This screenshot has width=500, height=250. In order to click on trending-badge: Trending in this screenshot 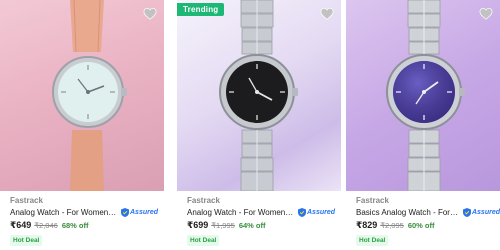, I will do `click(201, 9)`.